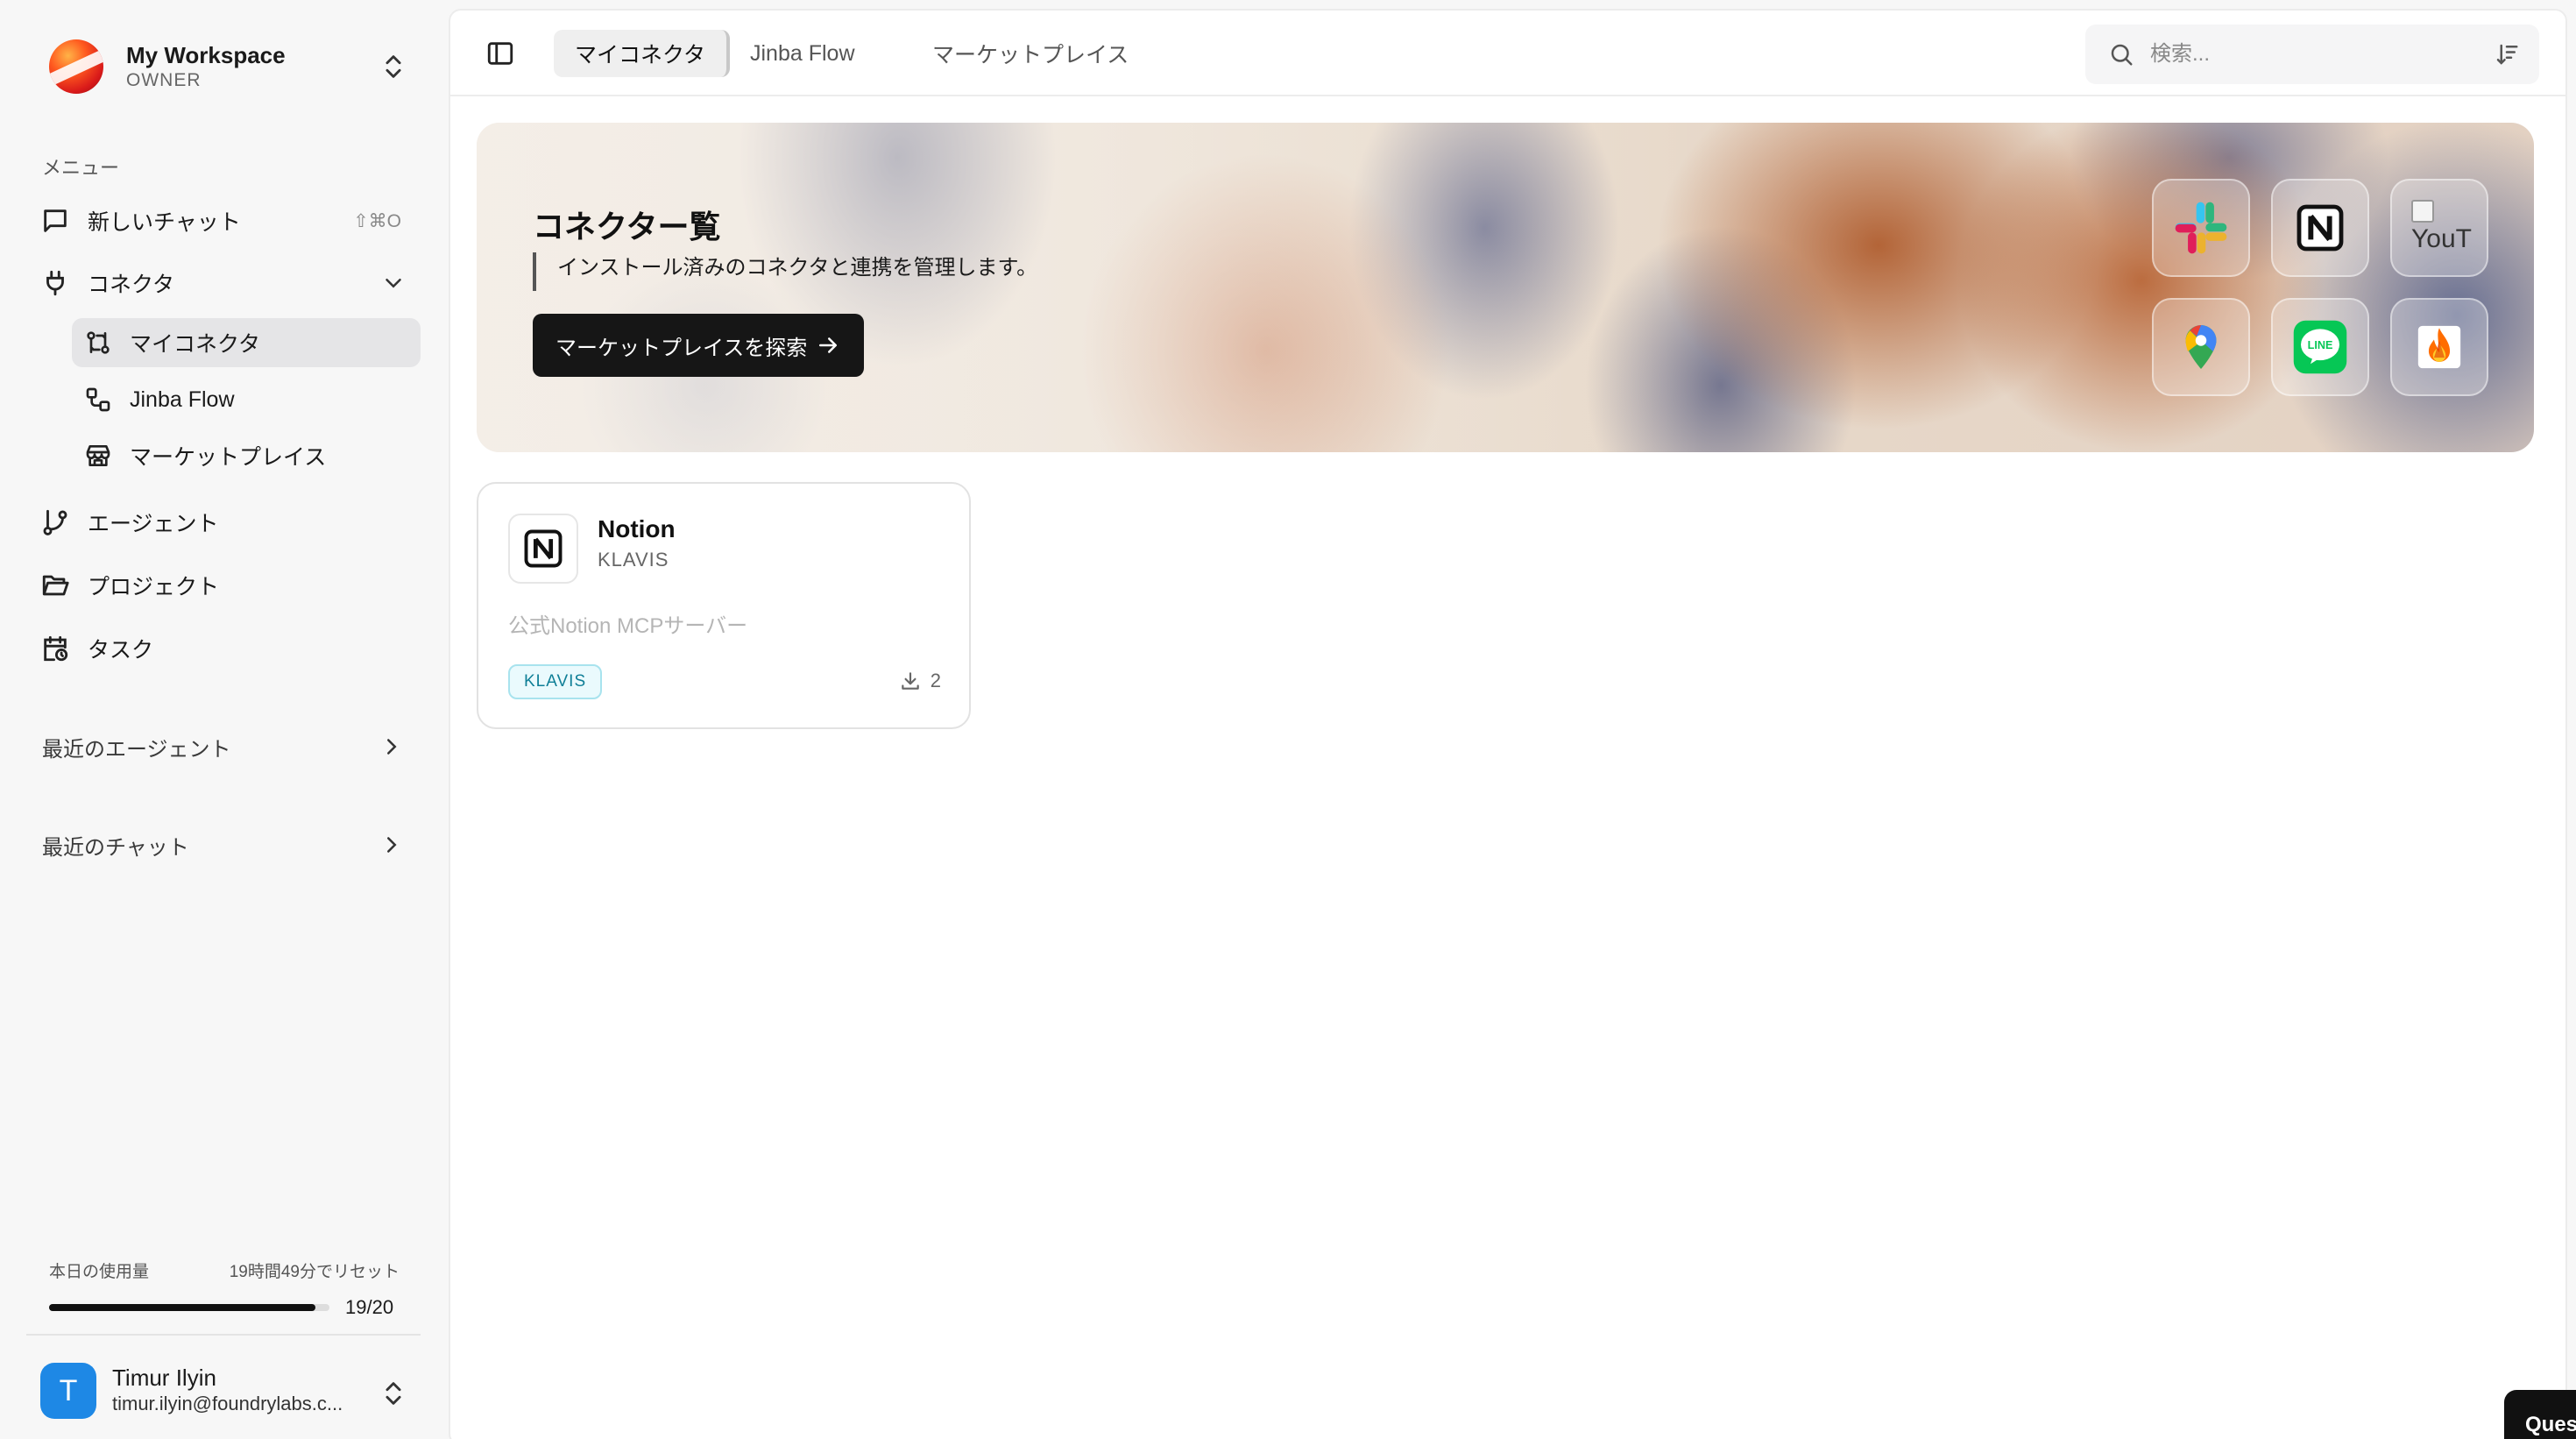 Image resolution: width=2576 pixels, height=1439 pixels. What do you see at coordinates (223, 649) in the screenshot?
I see `nav-tasks: タスク` at bounding box center [223, 649].